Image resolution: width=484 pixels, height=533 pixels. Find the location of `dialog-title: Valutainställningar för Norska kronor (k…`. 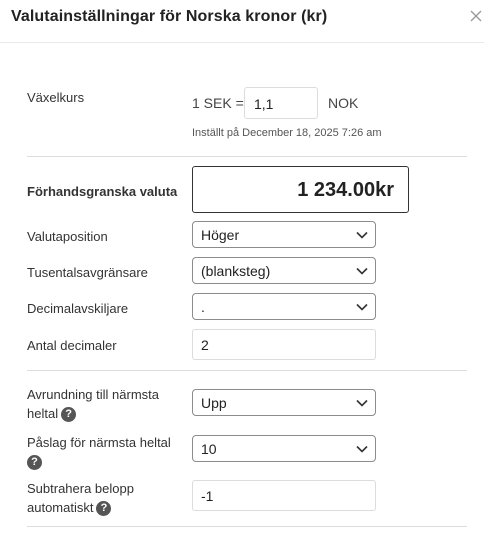

dialog-title: Valutainställningar för Norska kronor (k… is located at coordinates (169, 16).